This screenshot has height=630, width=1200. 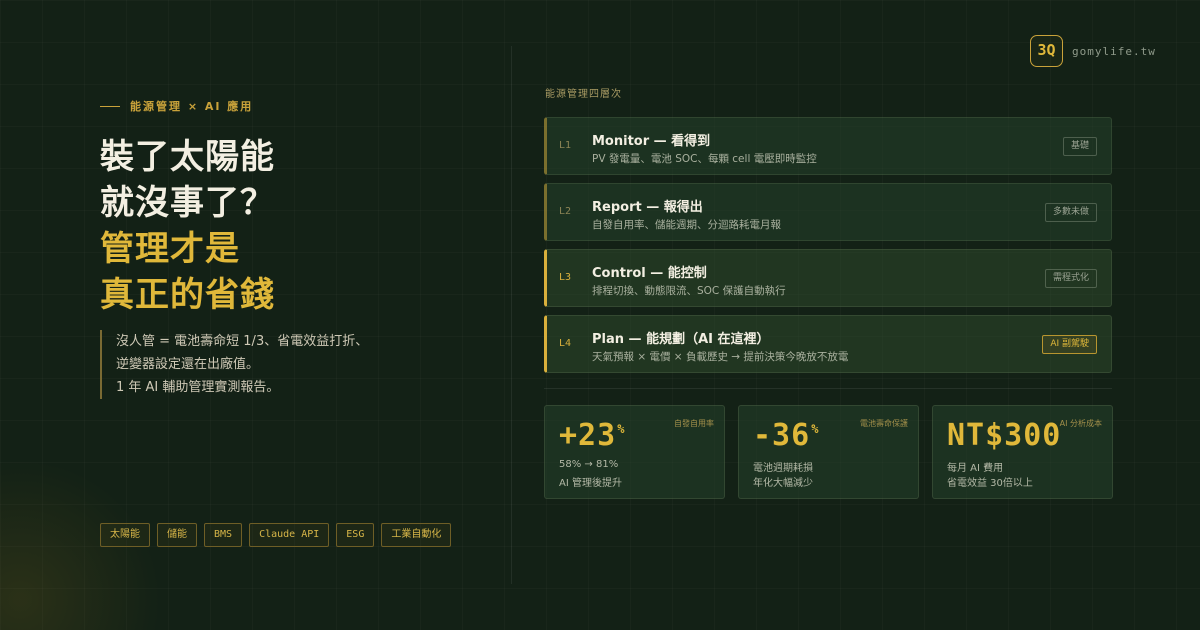 I want to click on eyebrow: 能源管理 × AI 應用, so click(x=176, y=106).